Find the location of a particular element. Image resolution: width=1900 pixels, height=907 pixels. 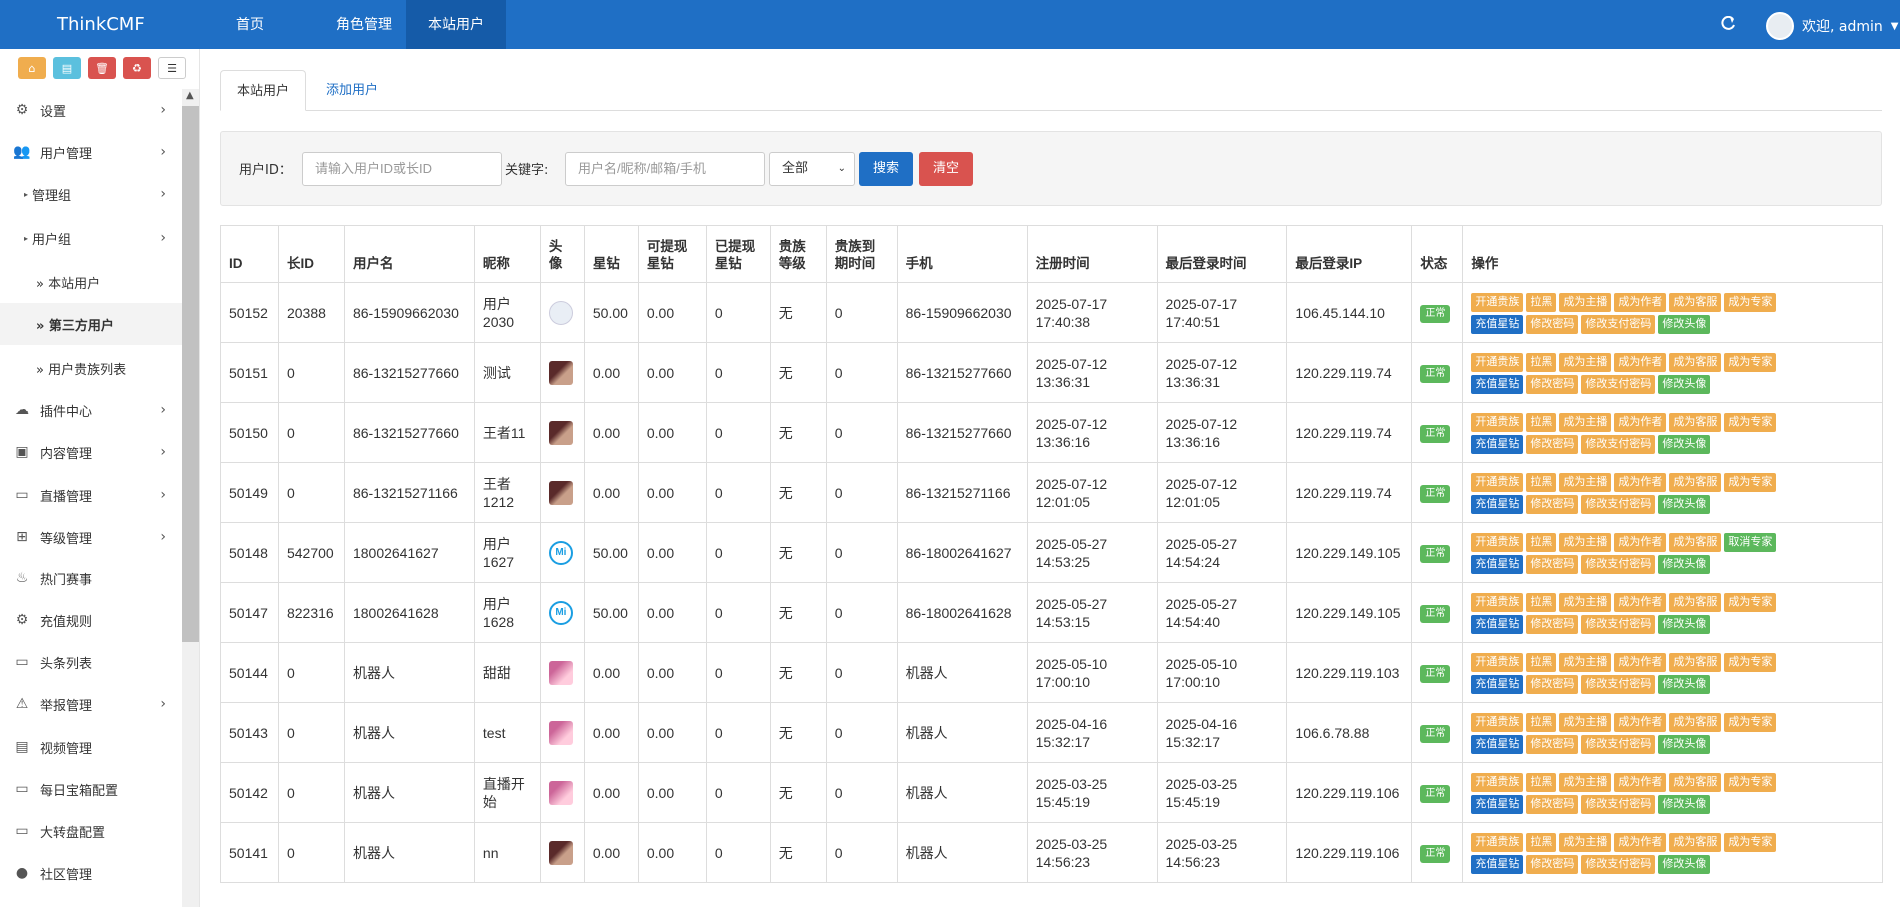

sidebar-item-14: ⚠ 举报管理 › is located at coordinates (91, 704).